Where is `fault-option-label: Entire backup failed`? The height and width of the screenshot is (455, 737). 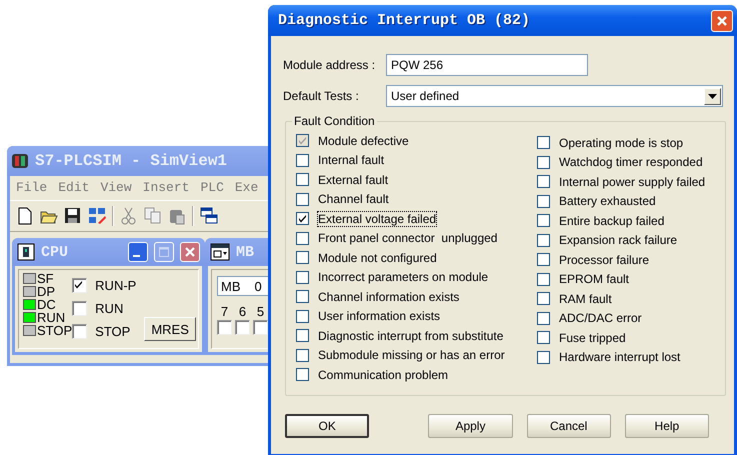 fault-option-label: Entire backup failed is located at coordinates (611, 221).